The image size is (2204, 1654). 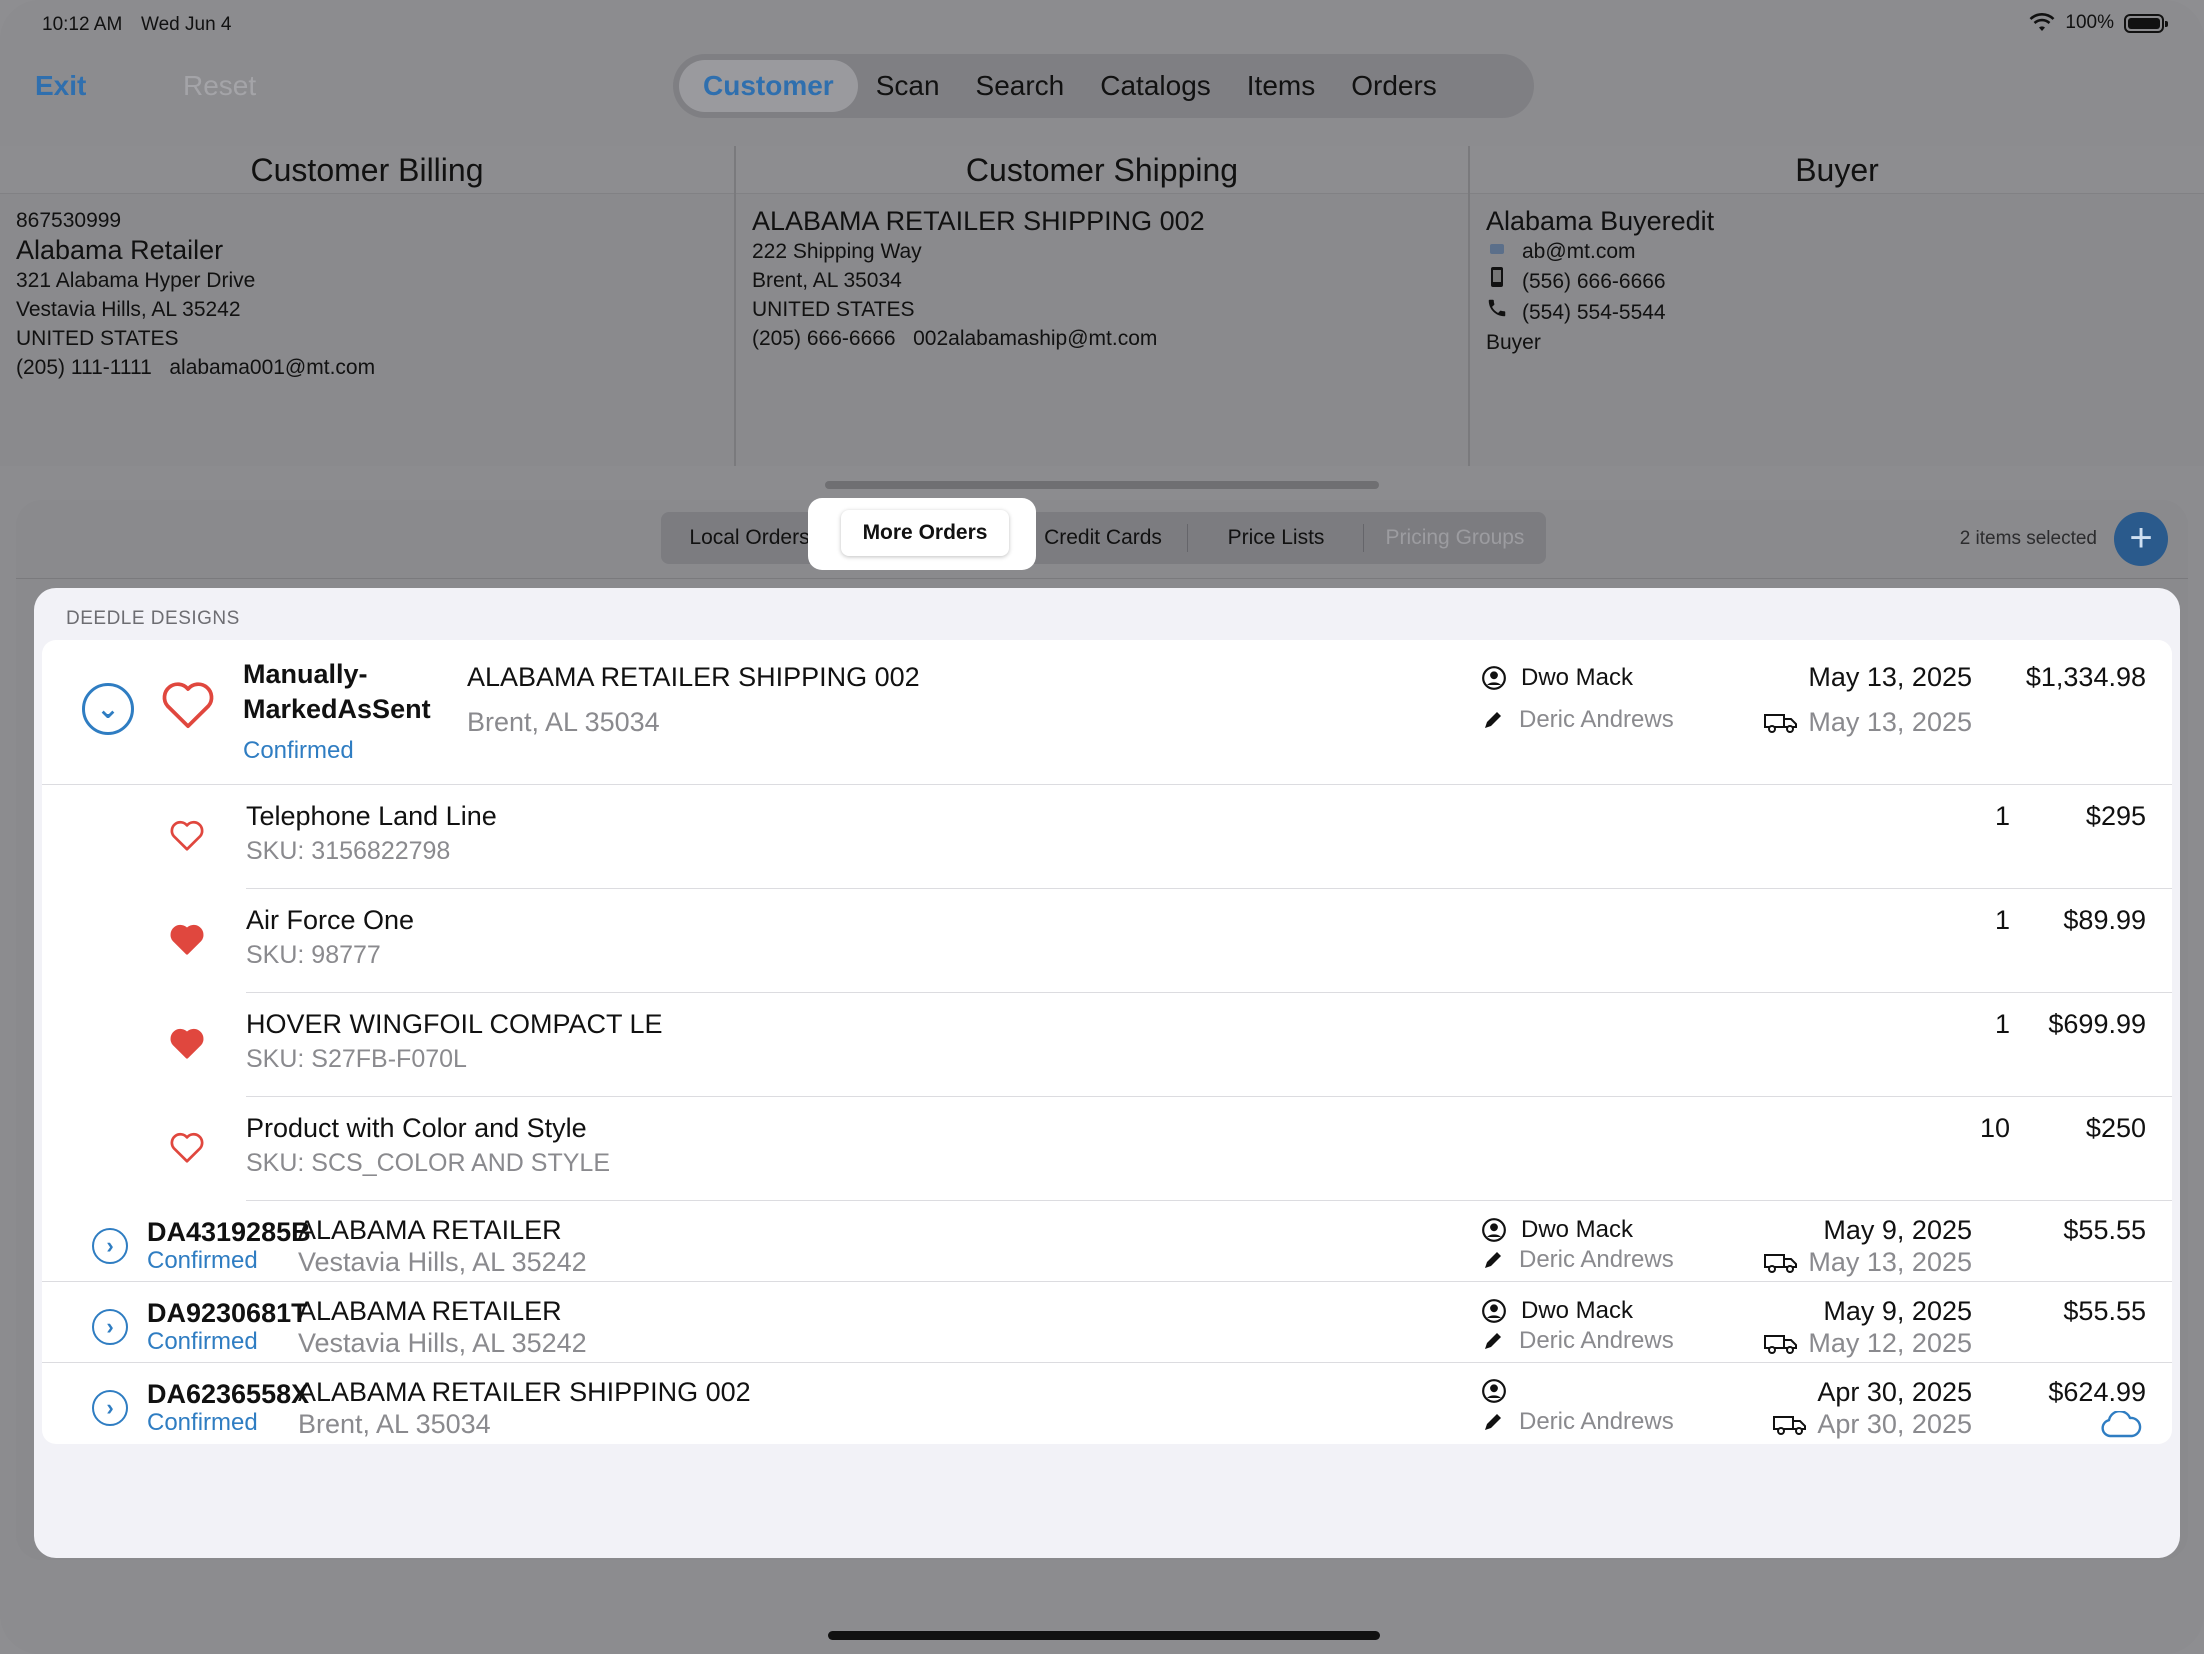 I want to click on item-sku: SKU: S27FB-F070L, so click(x=356, y=1059).